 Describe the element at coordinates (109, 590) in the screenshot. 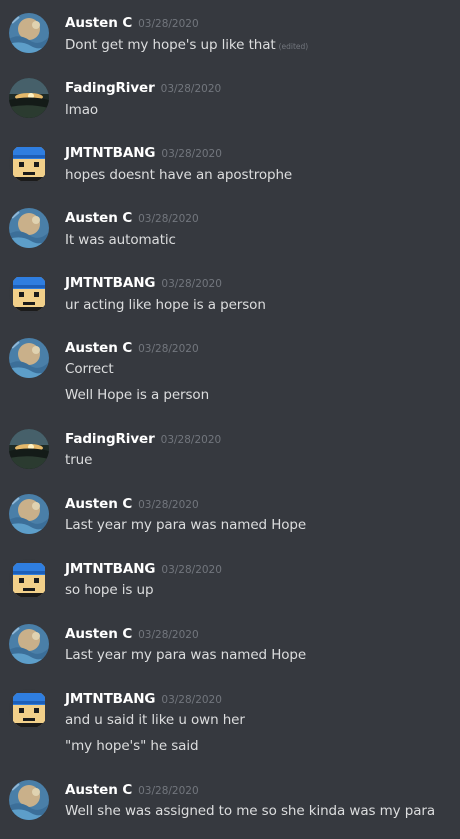

I see `message-text: so hope is up` at that location.